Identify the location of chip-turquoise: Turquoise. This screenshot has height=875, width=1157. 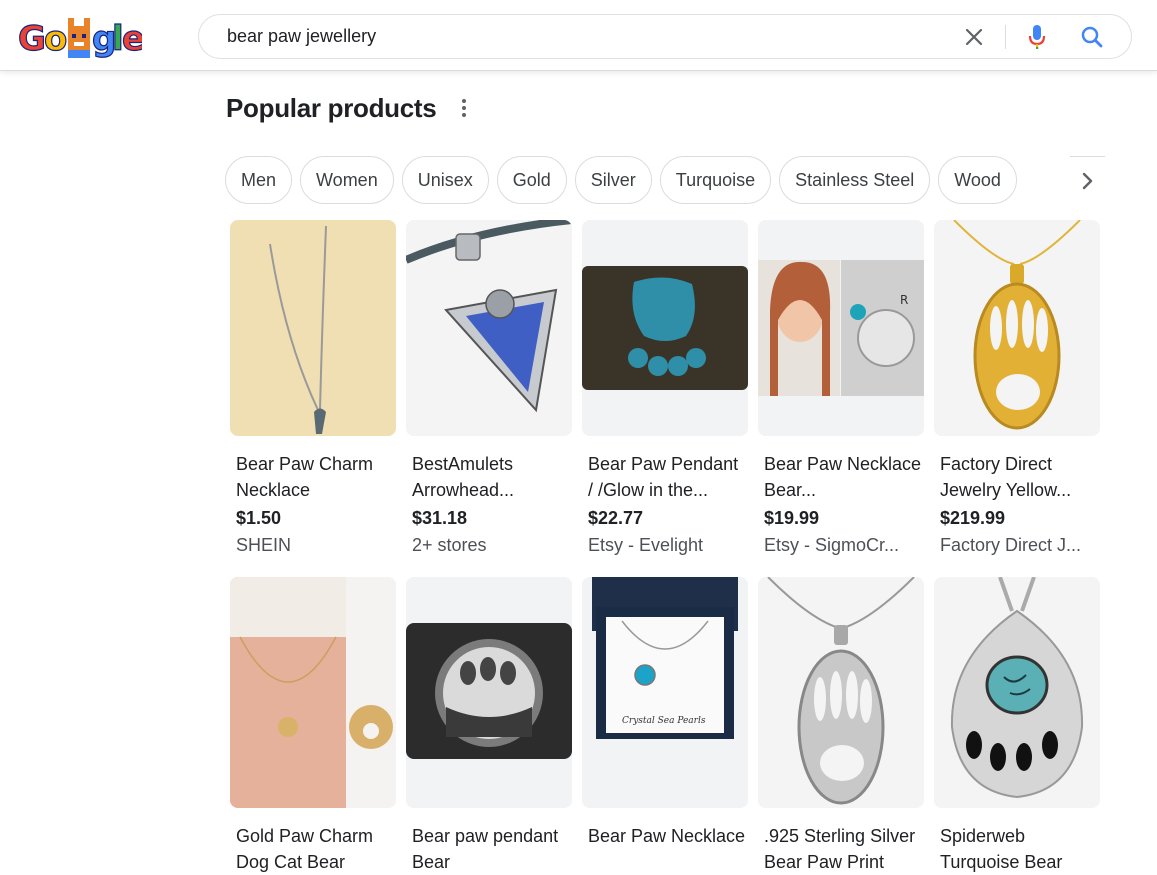
(715, 180).